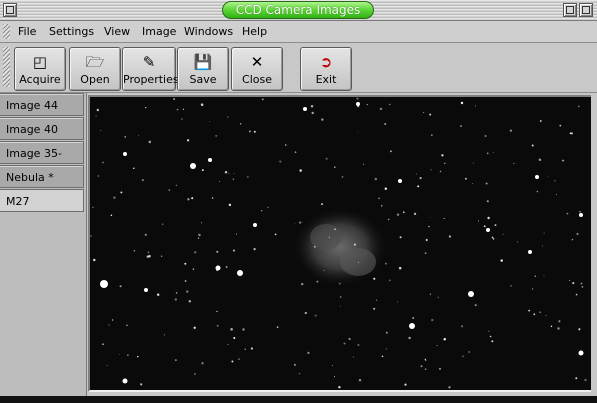 The width and height of the screenshot is (597, 403). I want to click on tab-image-44: Image 44, so click(42, 104).